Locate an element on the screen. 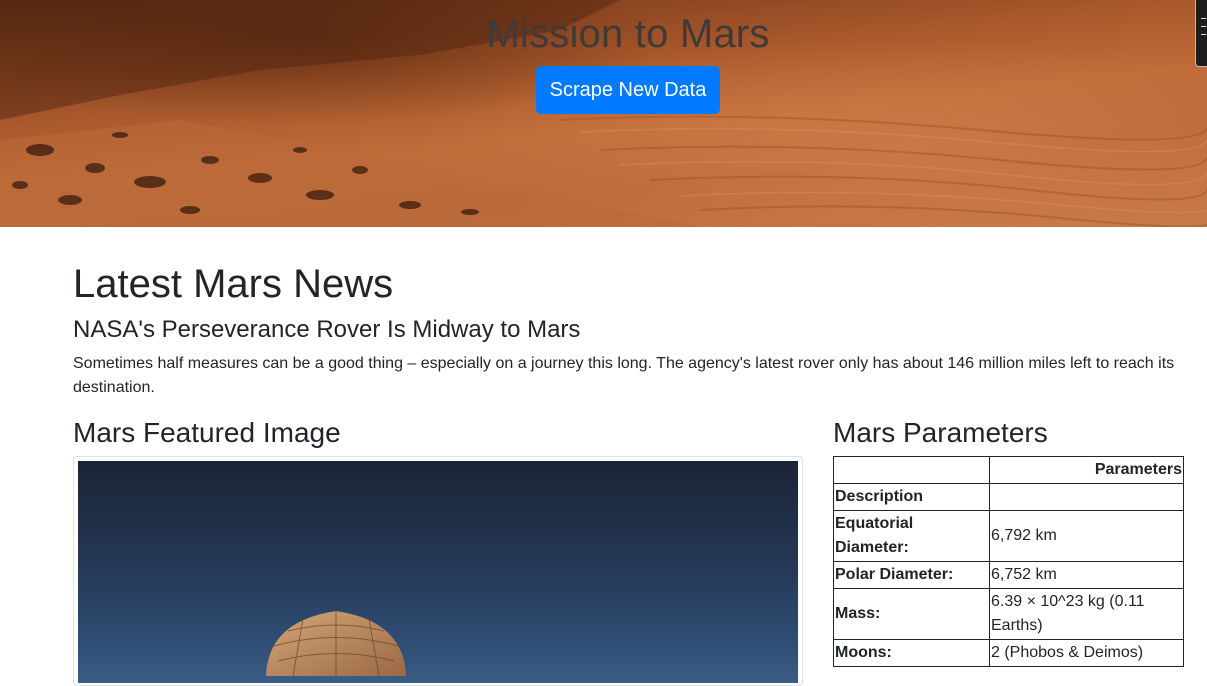 Image resolution: width=1207 pixels, height=686 pixels. table-header-parameters: Parameters is located at coordinates (1086, 470).